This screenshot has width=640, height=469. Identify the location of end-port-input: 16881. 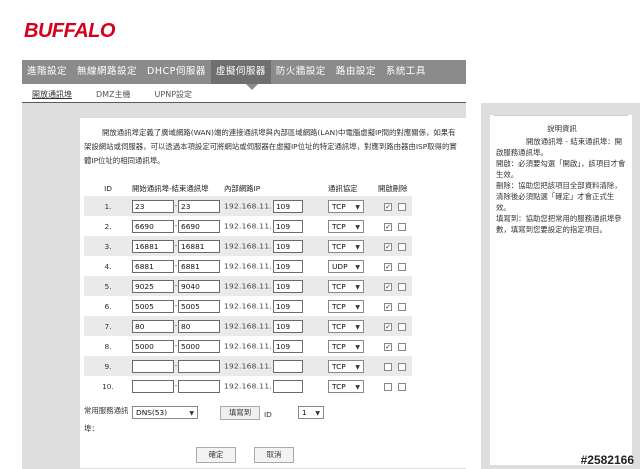
(199, 246).